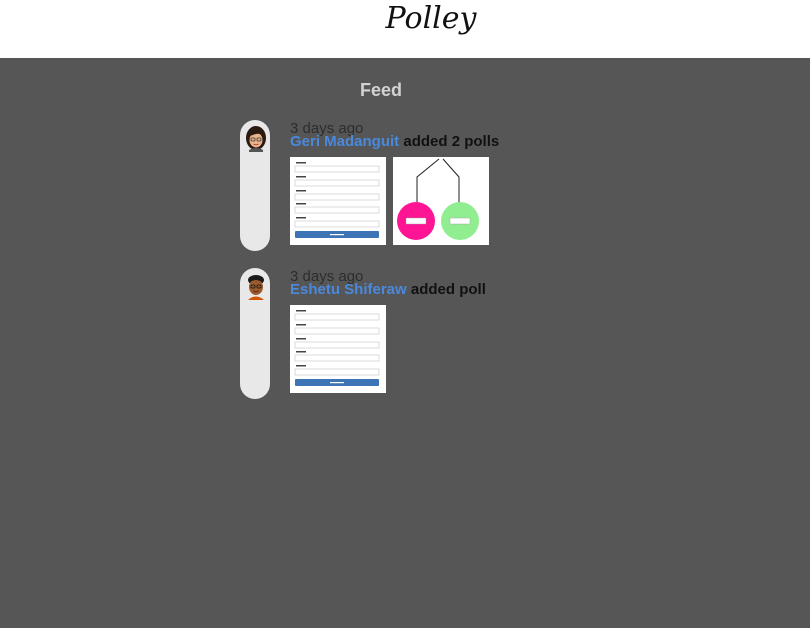  Describe the element at coordinates (256, 139) in the screenshot. I see `female-avatar-icon` at that location.